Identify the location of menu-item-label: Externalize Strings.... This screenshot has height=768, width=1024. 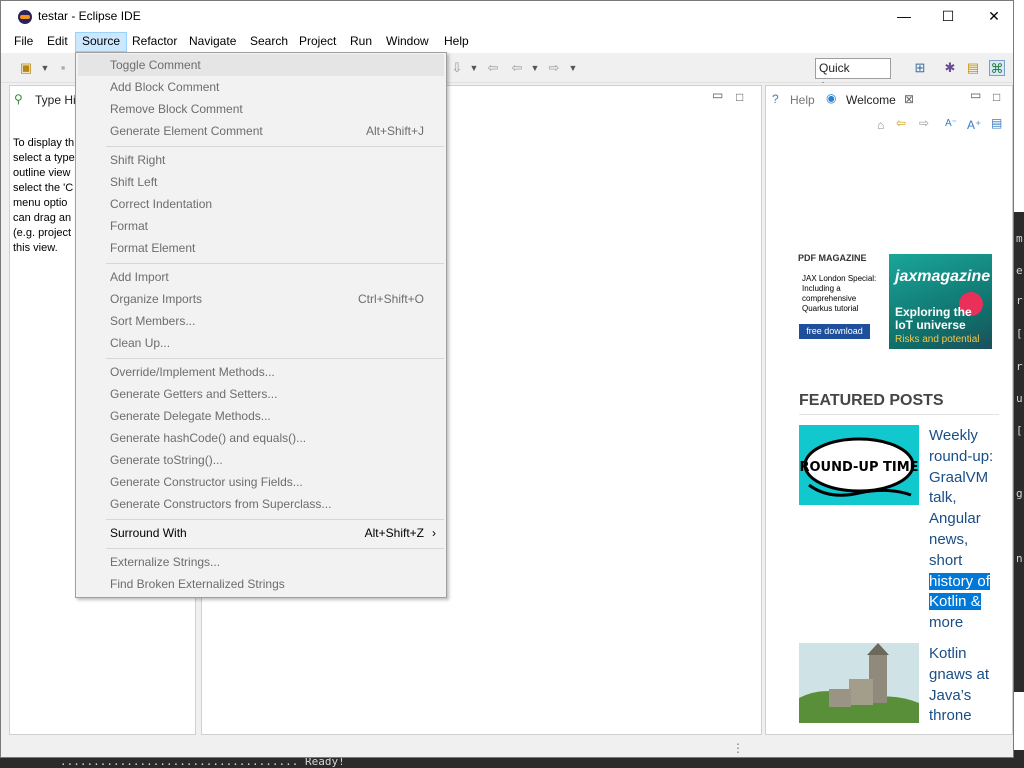
(165, 562).